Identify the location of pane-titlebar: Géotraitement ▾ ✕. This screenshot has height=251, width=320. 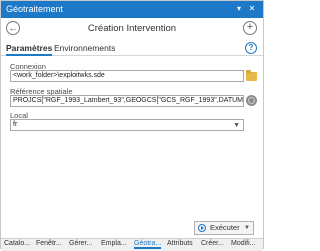
(132, 9).